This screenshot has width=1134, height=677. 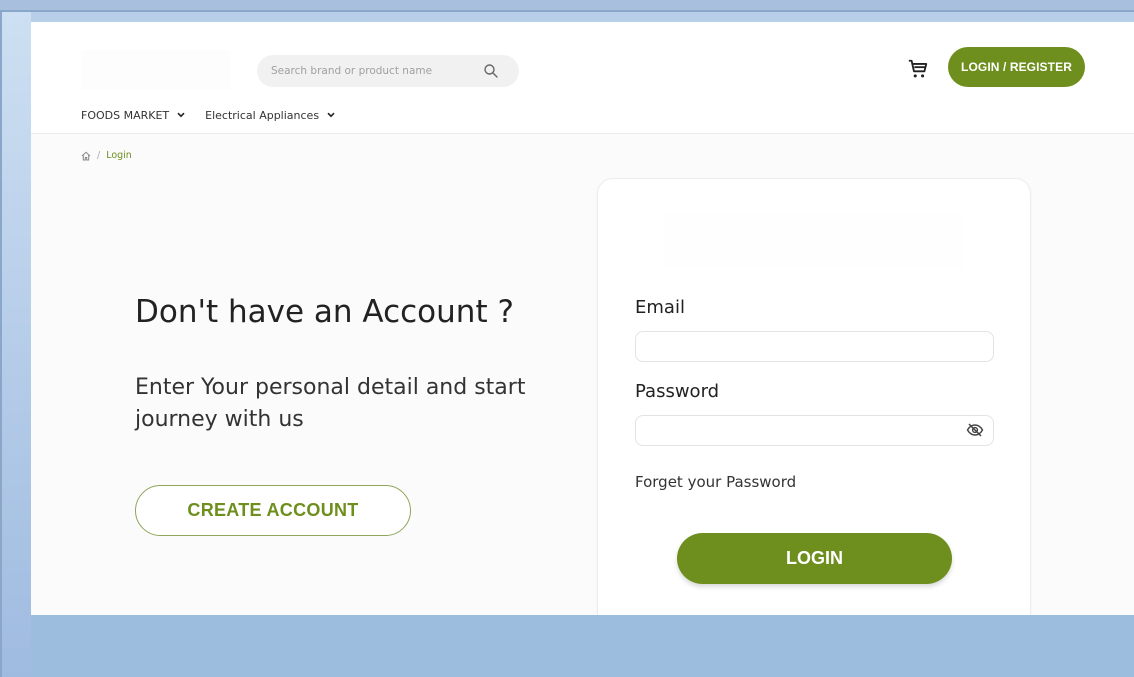 I want to click on site-logo, so click(x=156, y=70).